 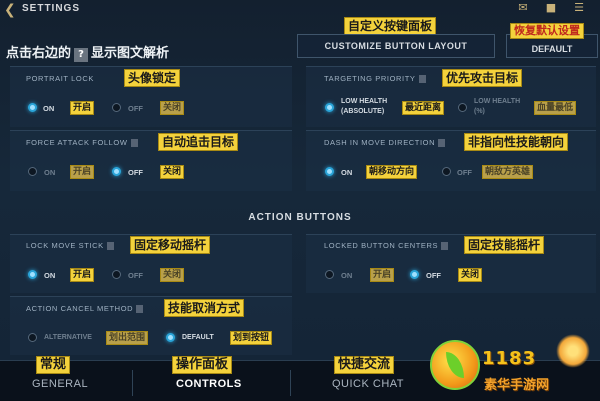 What do you see at coordinates (464, 172) in the screenshot?
I see `dash-off-label: OFF` at bounding box center [464, 172].